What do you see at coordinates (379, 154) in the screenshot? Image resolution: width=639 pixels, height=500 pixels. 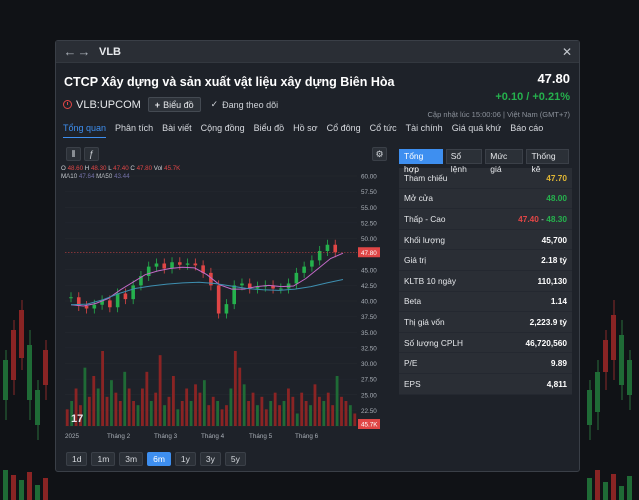 I see `settings-gear-icon: ⚙` at bounding box center [379, 154].